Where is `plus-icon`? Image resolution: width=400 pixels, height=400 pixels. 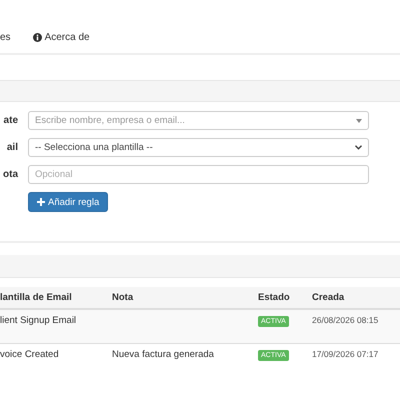
plus-icon is located at coordinates (41, 202).